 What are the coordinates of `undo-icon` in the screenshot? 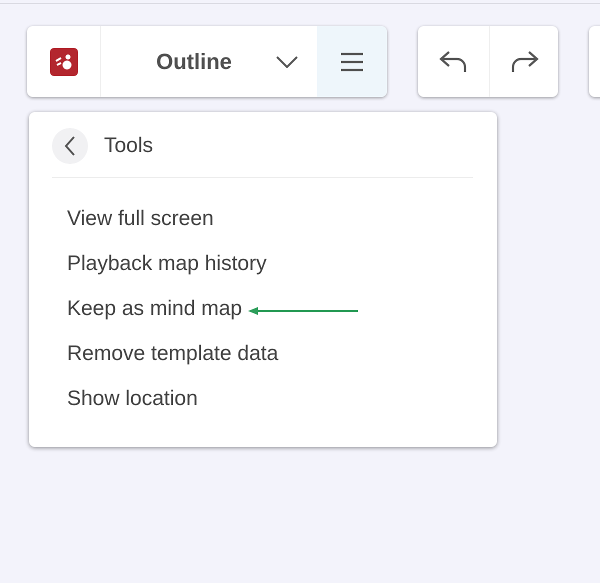 It's located at (453, 62).